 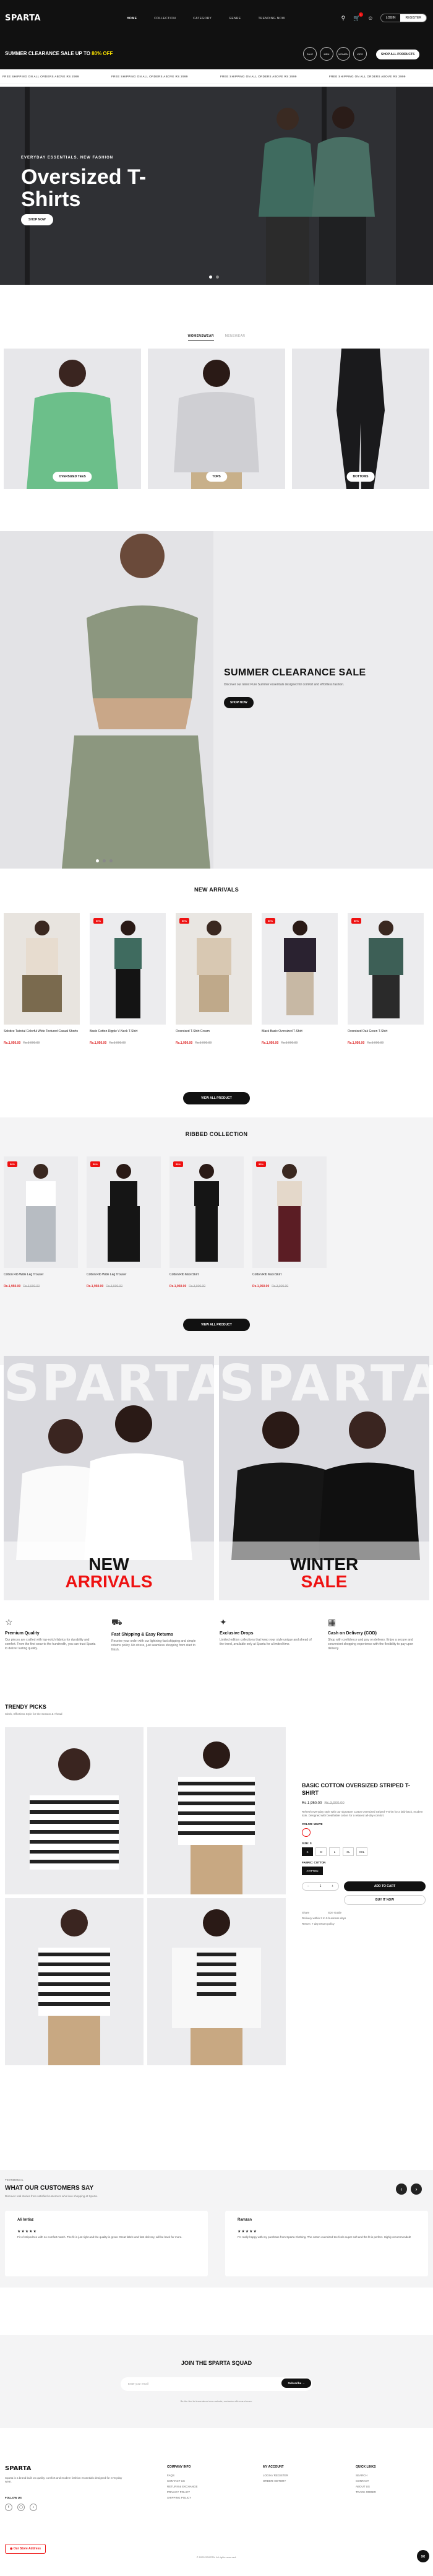 I want to click on size-option: XL, so click(x=348, y=1851).